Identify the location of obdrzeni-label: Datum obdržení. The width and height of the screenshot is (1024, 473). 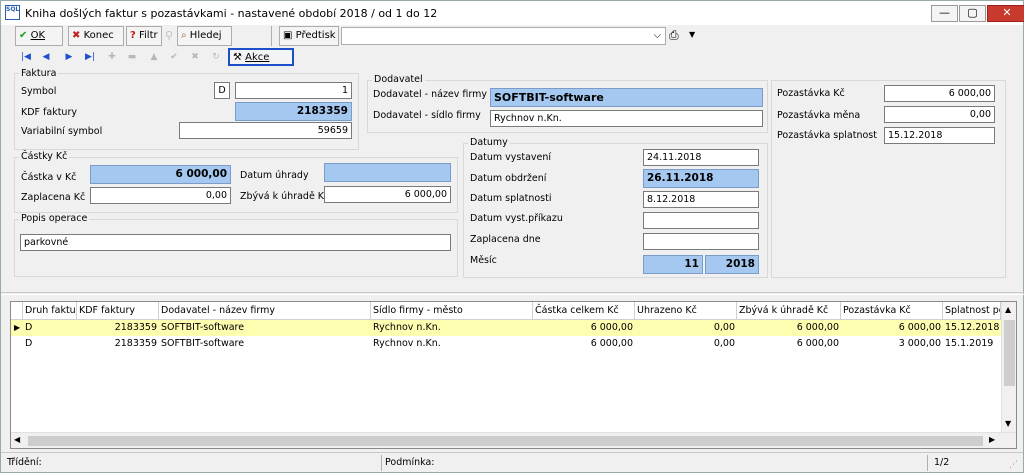
(508, 178).